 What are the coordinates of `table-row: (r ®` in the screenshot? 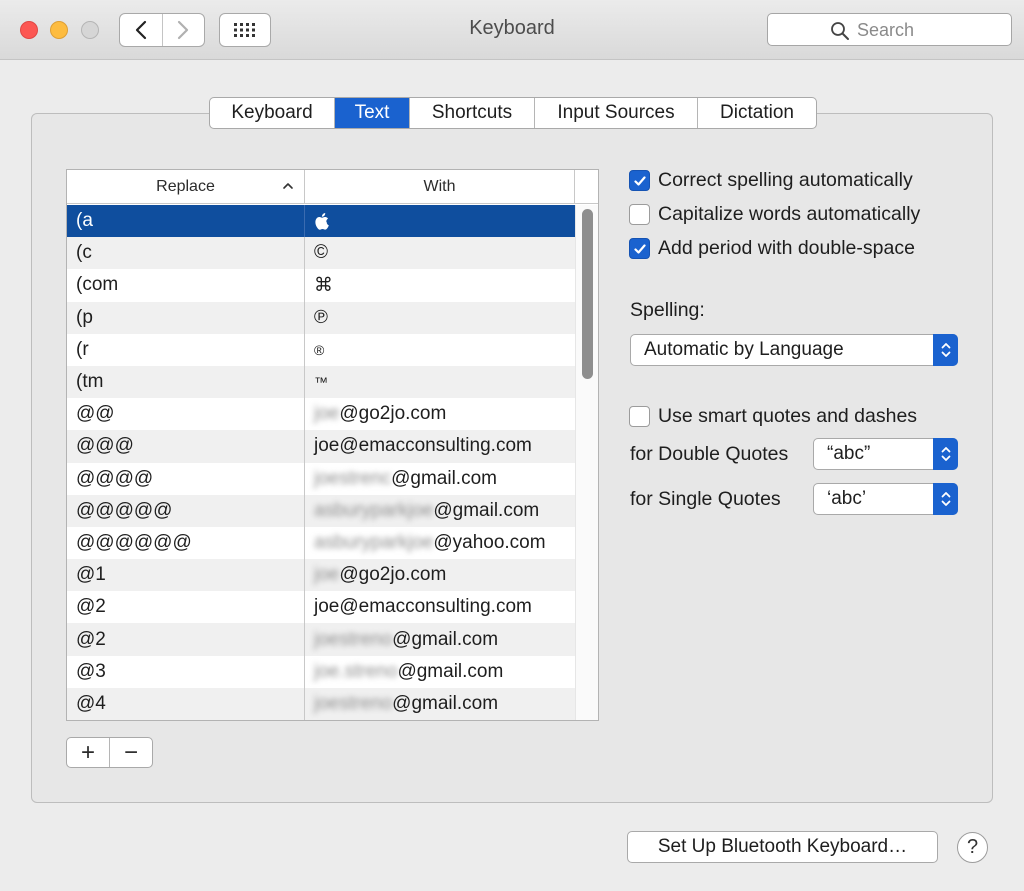 It's located at (321, 349).